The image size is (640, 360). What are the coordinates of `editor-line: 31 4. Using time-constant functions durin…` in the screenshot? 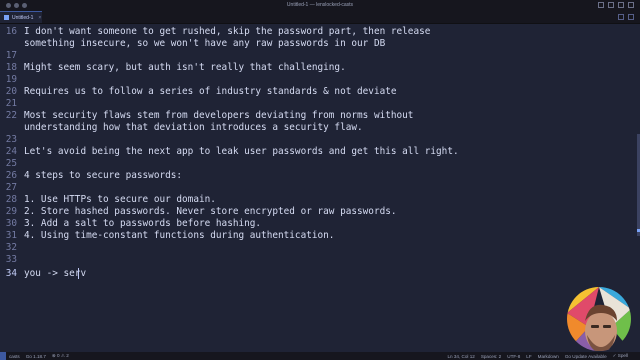 It's located at (320, 236).